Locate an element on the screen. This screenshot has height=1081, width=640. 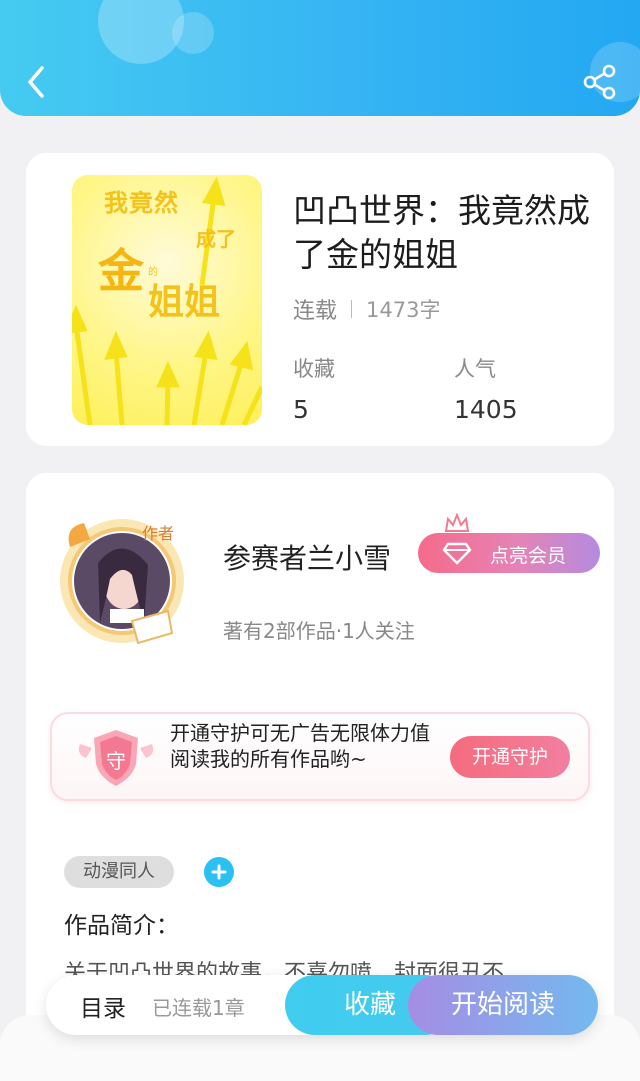
share-icon is located at coordinates (599, 82).